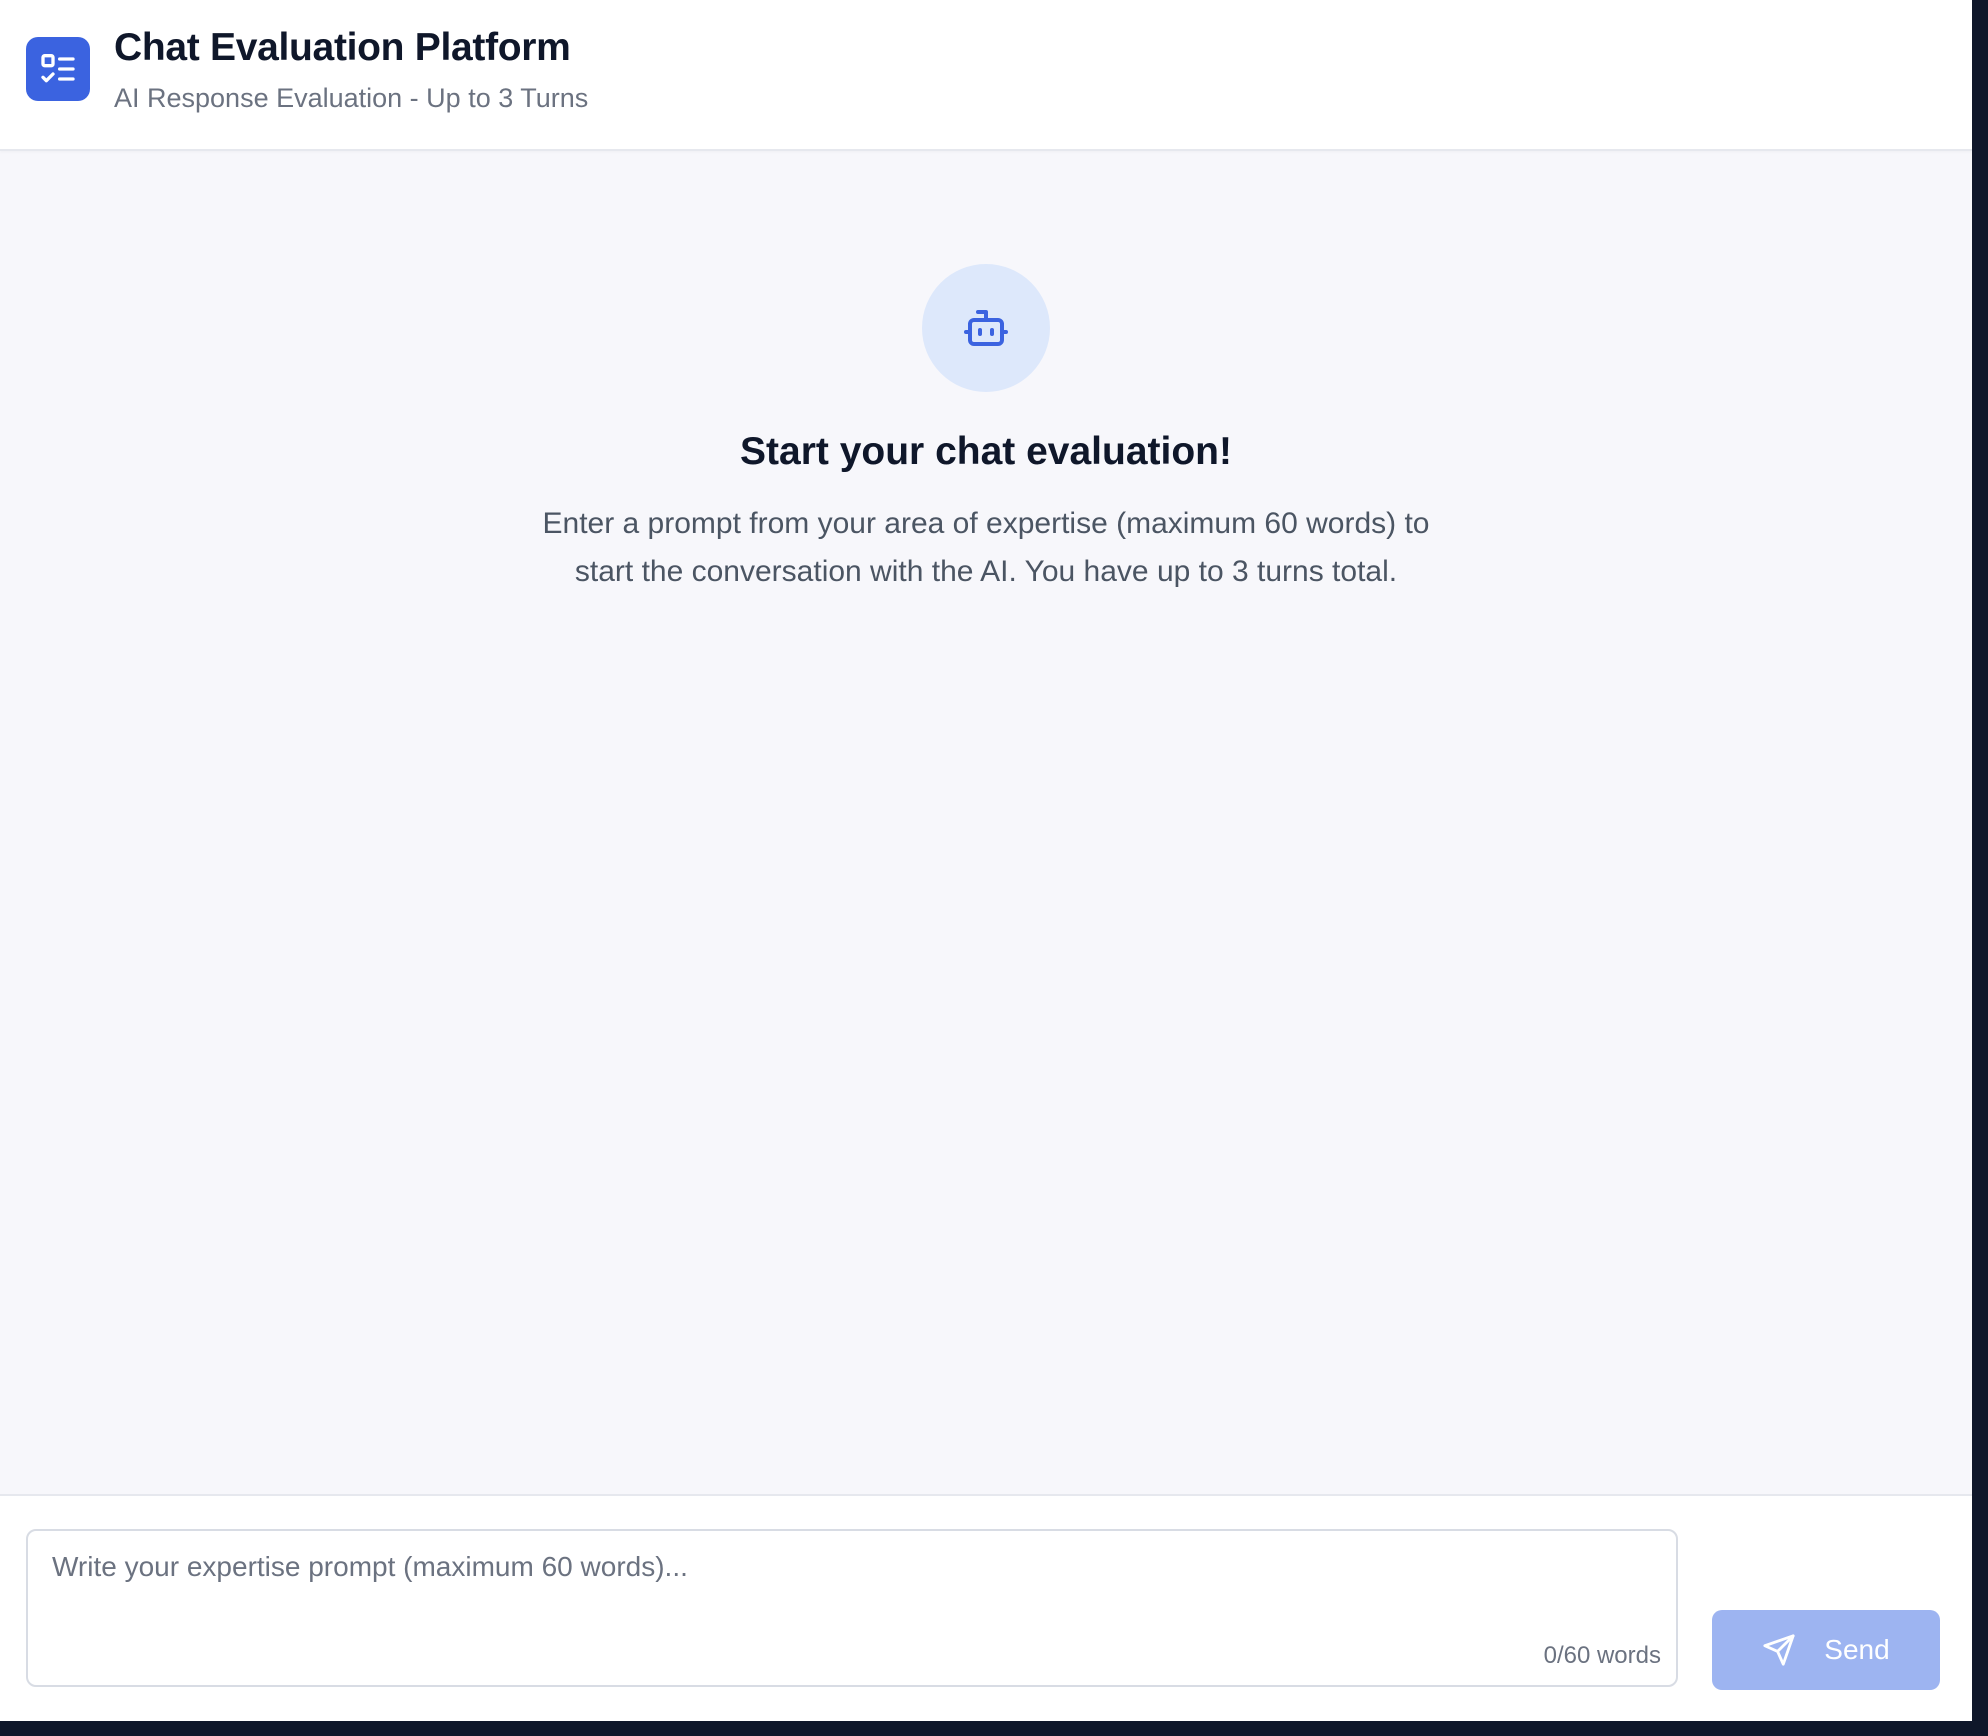  I want to click on composer-bar: 0/60 words Send, so click(986, 1607).